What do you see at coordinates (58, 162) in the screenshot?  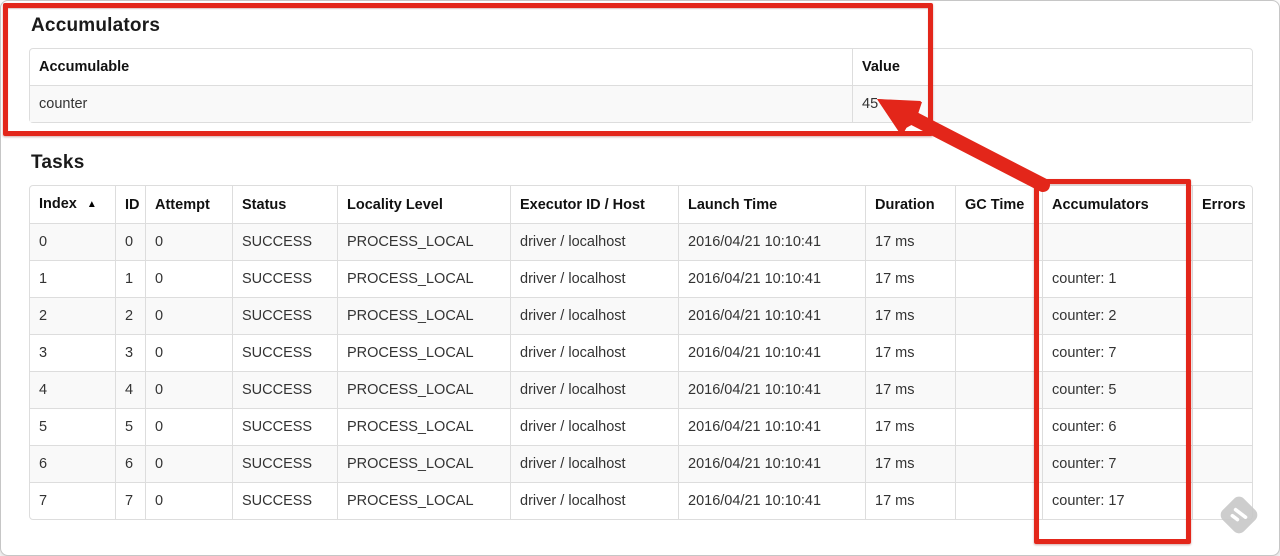 I see `tasks-heading: Tasks` at bounding box center [58, 162].